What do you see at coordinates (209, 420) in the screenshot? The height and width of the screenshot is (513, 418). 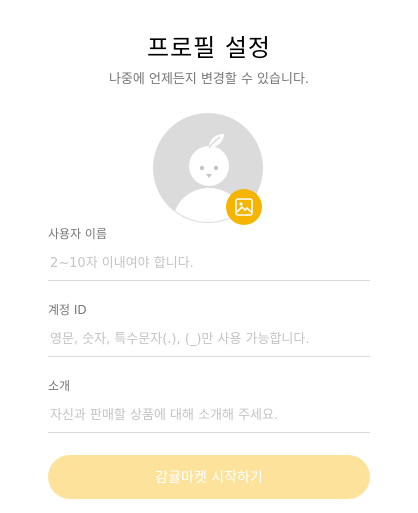 I see `intro-input` at bounding box center [209, 420].